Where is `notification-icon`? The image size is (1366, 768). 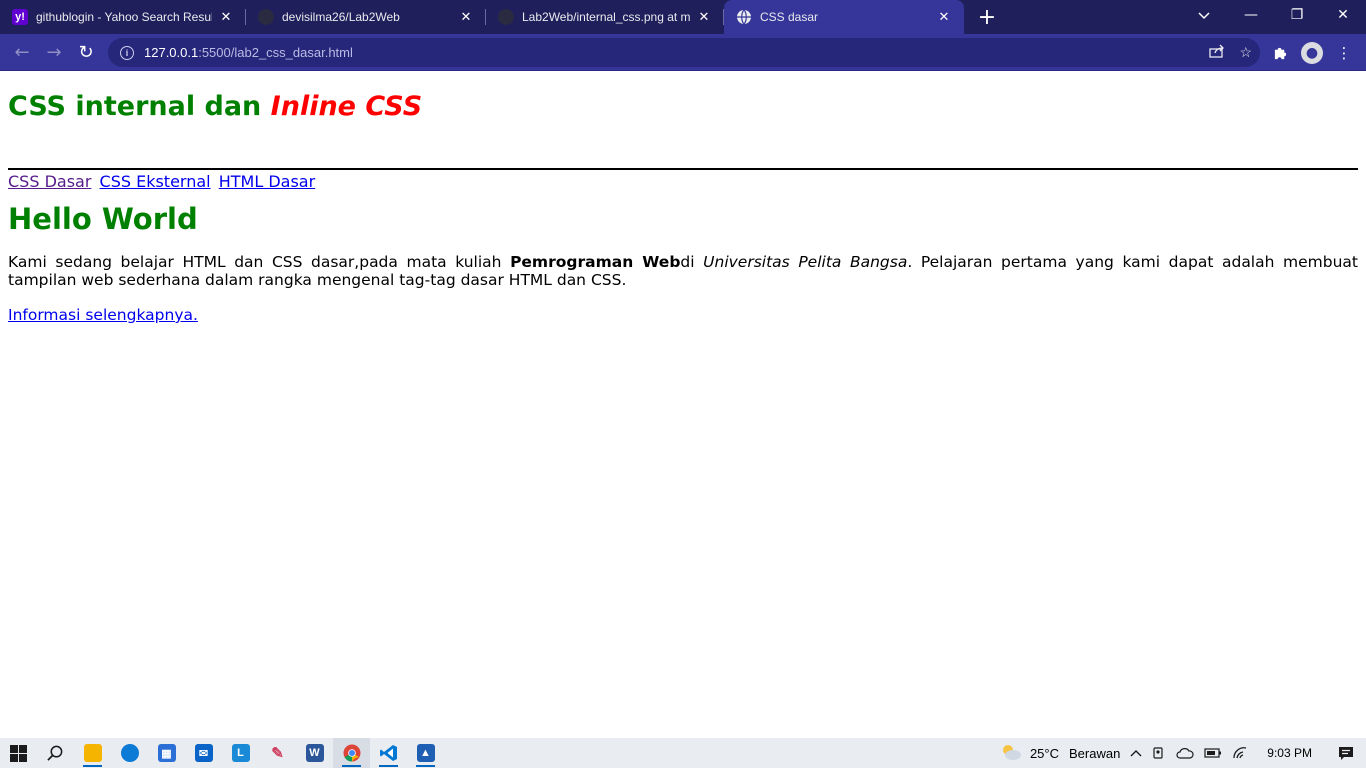
notification-icon is located at coordinates (1346, 753).